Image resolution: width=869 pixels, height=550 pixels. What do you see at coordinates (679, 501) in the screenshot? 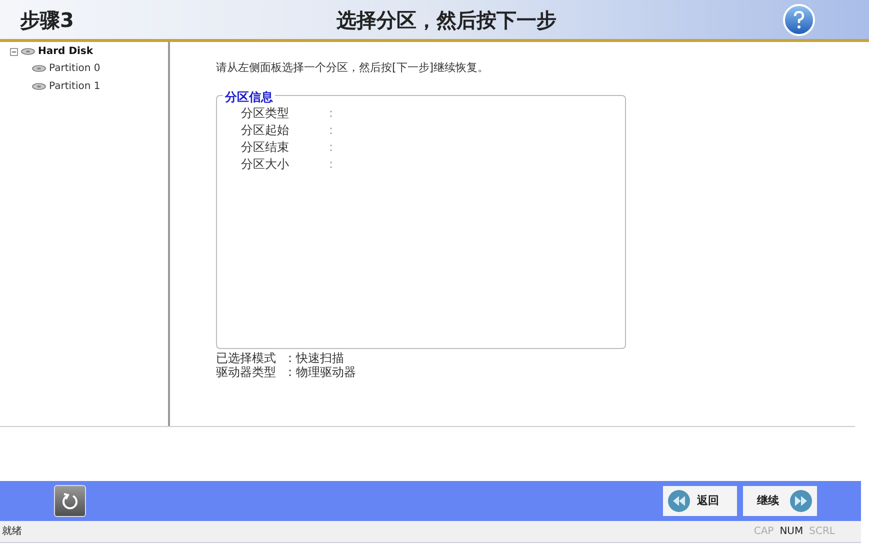
I see `rewind-icon` at bounding box center [679, 501].